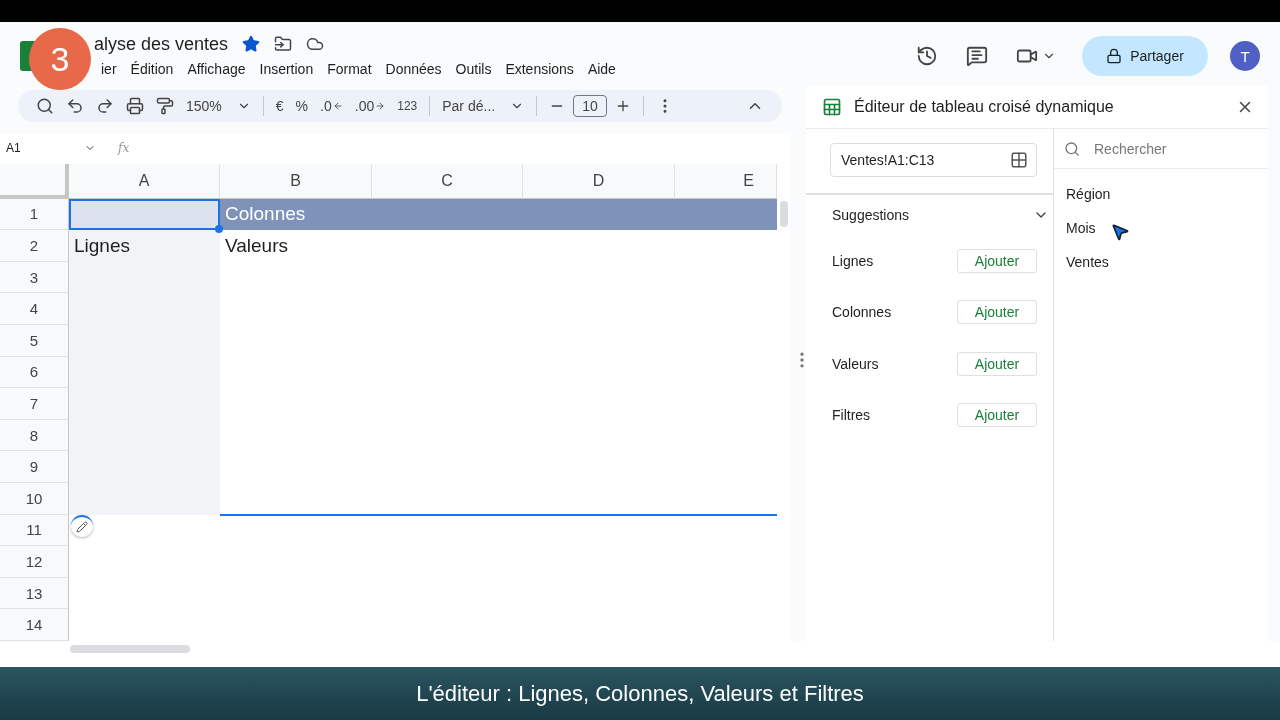  Describe the element at coordinates (130, 649) in the screenshot. I see `scrollbar` at that location.